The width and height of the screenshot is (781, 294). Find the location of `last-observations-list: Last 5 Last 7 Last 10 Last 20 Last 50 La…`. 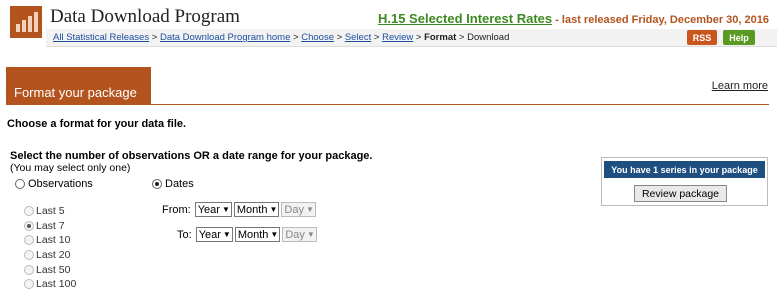

last-observations-list: Last 5 Last 7 Last 10 Last 20 Last 50 La… is located at coordinates (50, 248).